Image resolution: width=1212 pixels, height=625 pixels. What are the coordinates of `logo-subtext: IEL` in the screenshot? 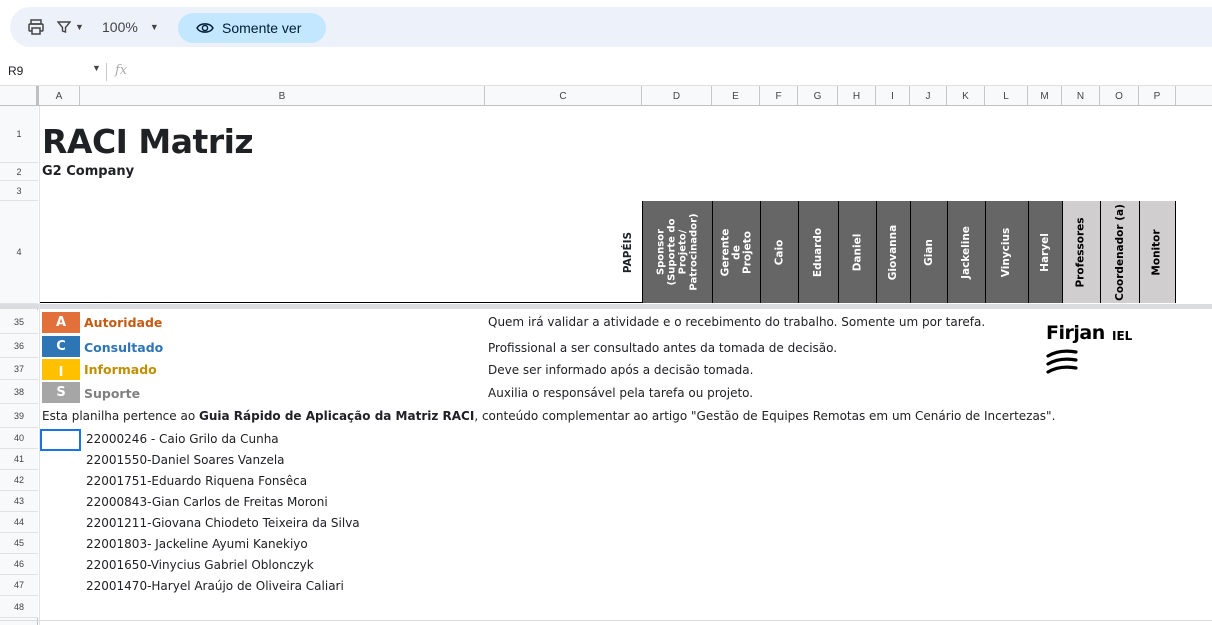 It's located at (1122, 336).